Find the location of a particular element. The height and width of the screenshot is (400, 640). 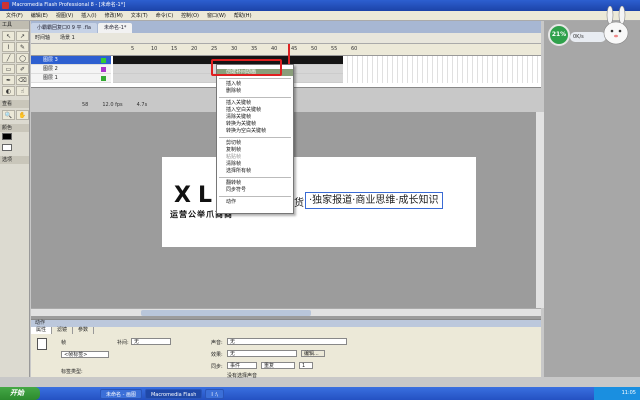

frame-name-input: <帧标签> is located at coordinates (85, 354).